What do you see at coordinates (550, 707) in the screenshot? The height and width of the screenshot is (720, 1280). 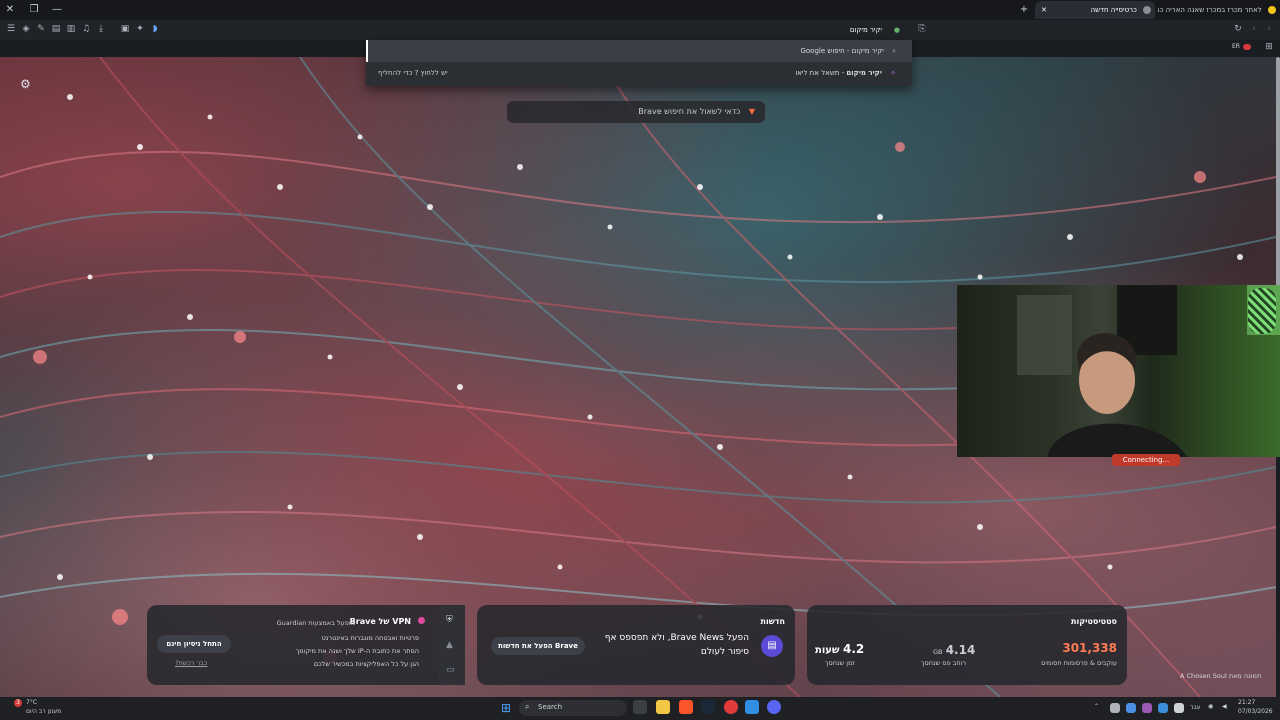 I see `taskbar-search-placeholder: Search` at bounding box center [550, 707].